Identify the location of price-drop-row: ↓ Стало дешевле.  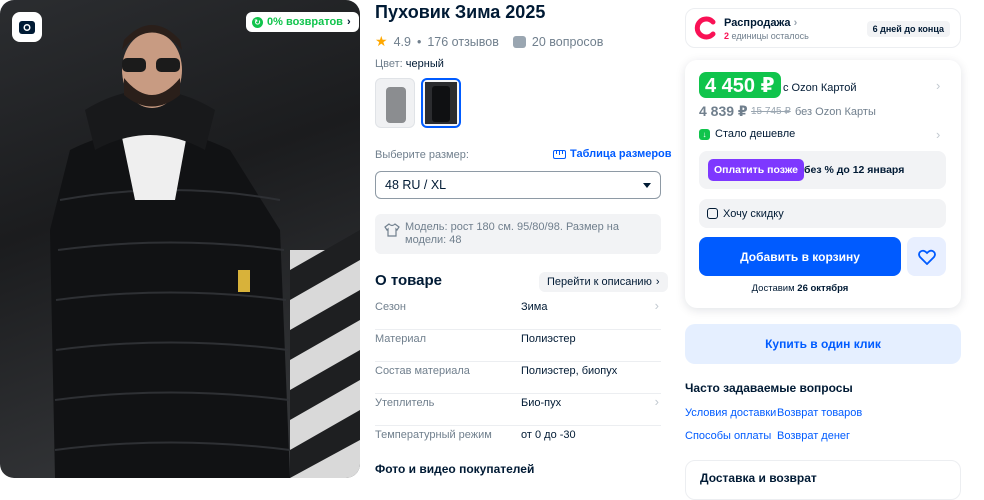
(747, 134).